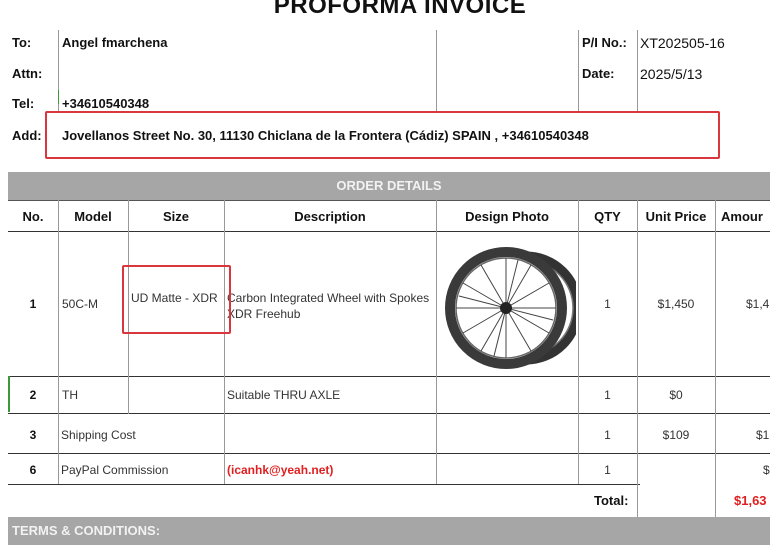 Image resolution: width=770 pixels, height=558 pixels. I want to click on row2-unit-price: $0, so click(676, 395).